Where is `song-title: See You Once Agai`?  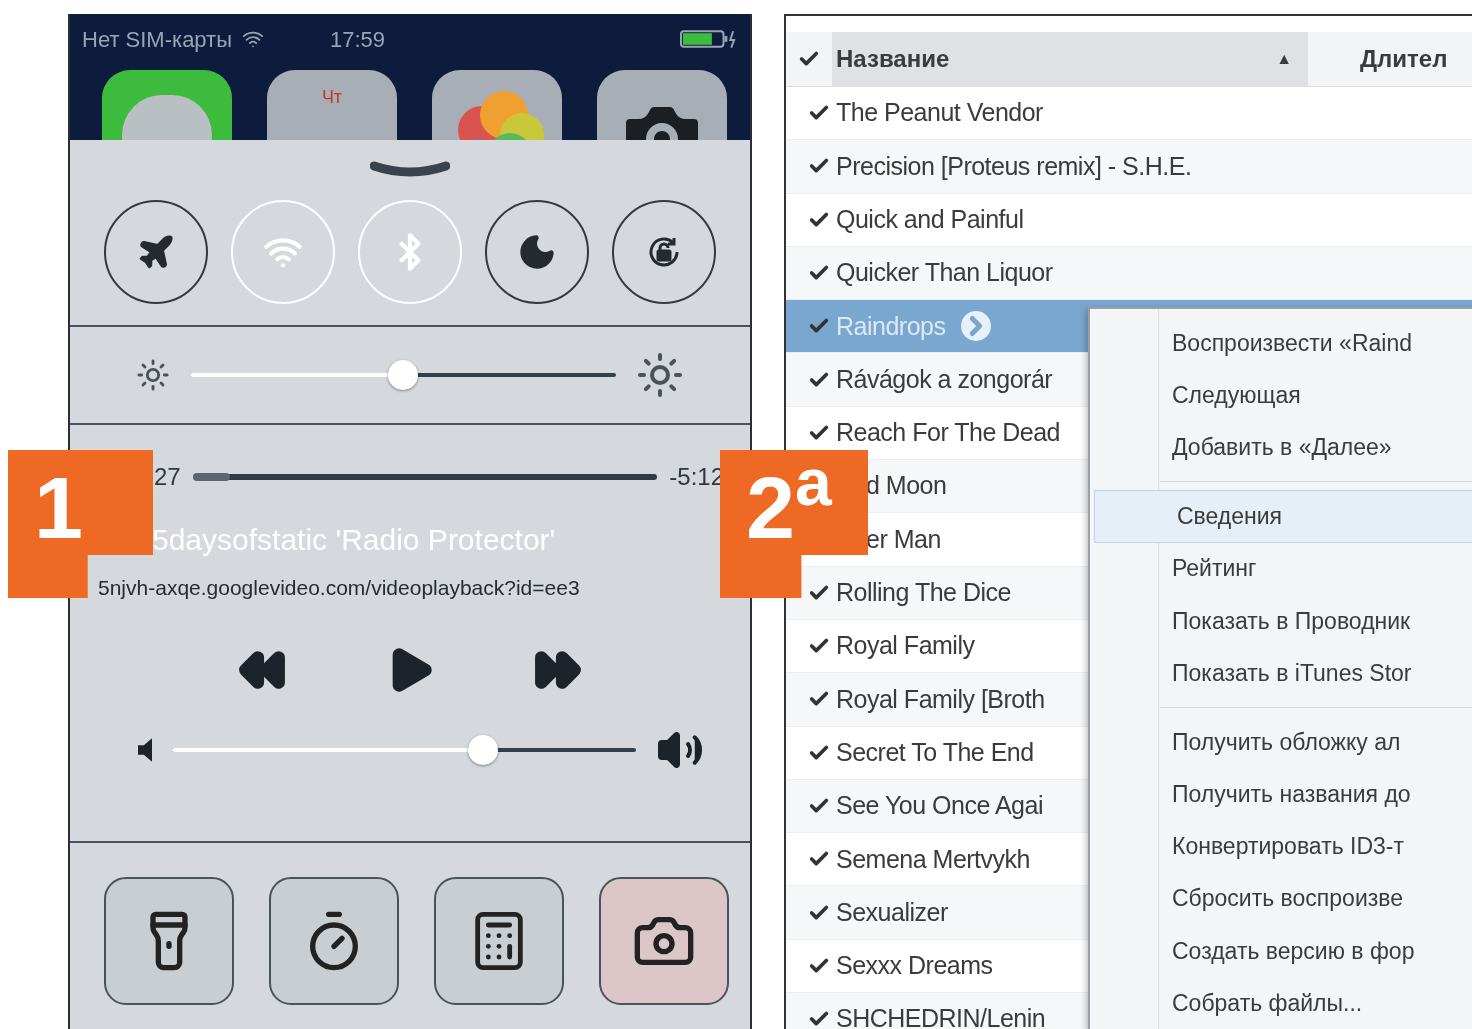 song-title: See You Once Agai is located at coordinates (939, 806).